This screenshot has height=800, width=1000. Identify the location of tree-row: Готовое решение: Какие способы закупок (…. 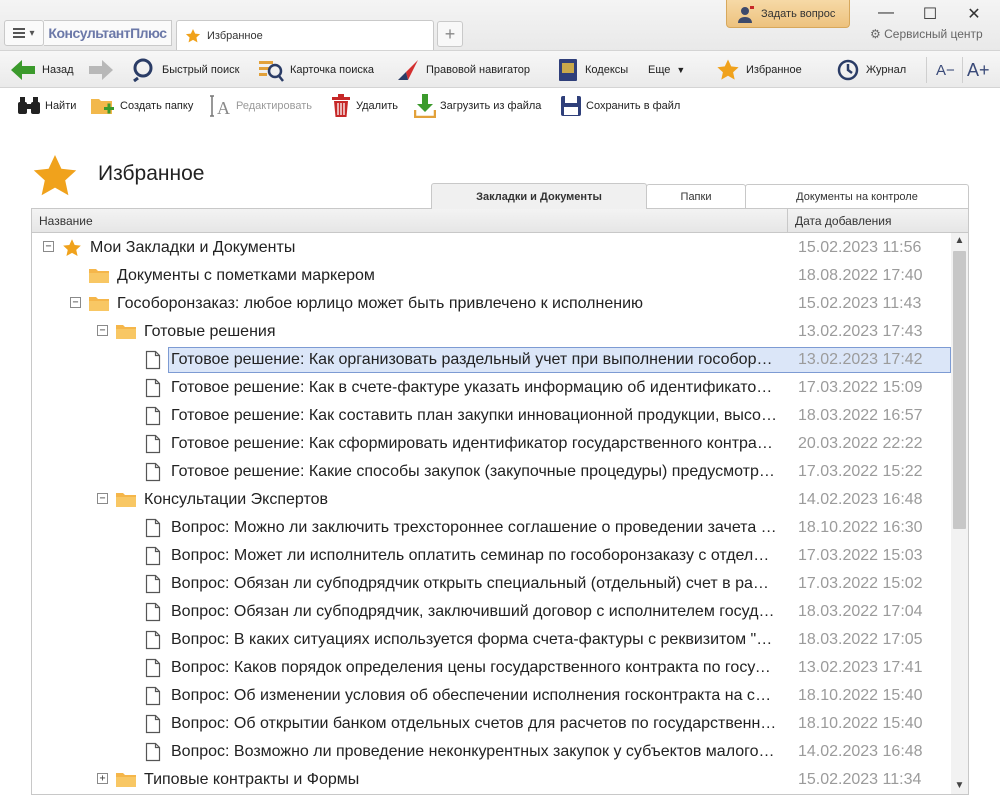
(492, 472).